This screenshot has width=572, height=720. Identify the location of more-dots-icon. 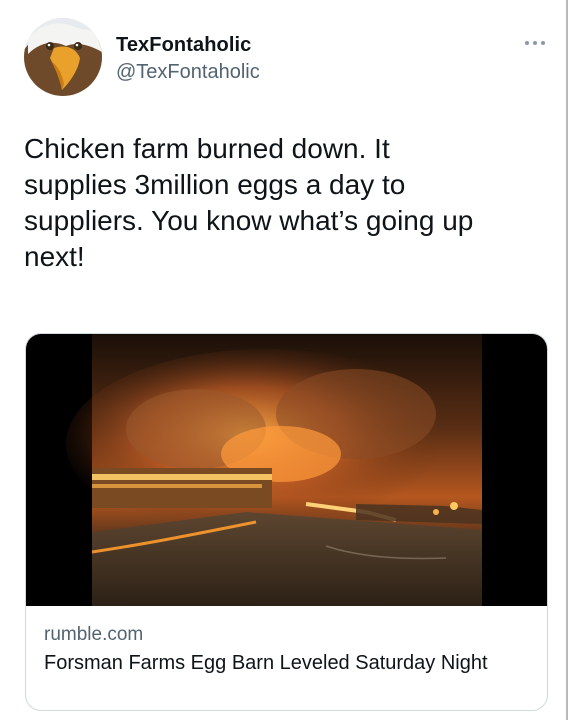
(535, 43).